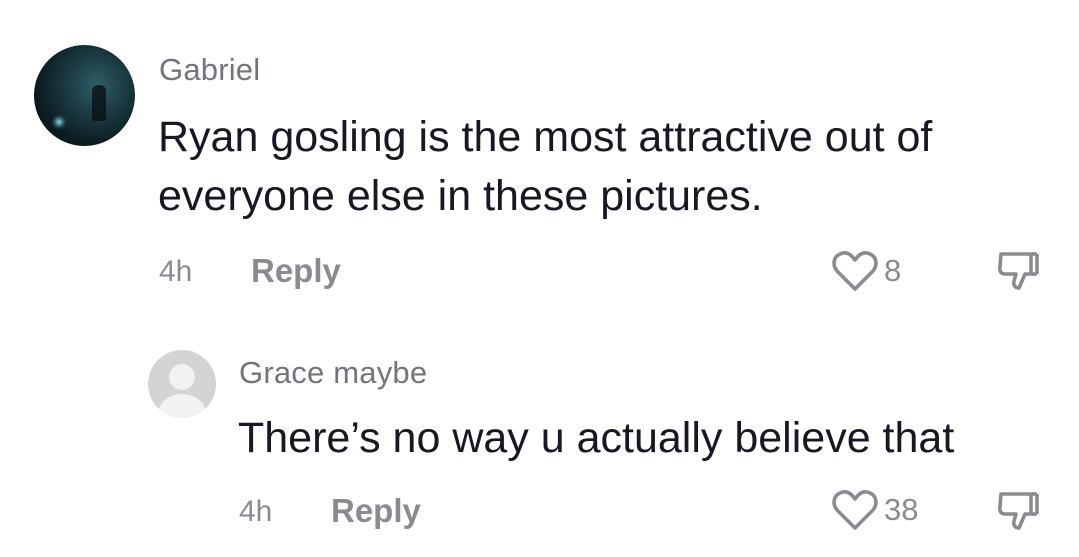 This screenshot has width=1079, height=557. What do you see at coordinates (182, 377) in the screenshot?
I see `avatar-head-shape` at bounding box center [182, 377].